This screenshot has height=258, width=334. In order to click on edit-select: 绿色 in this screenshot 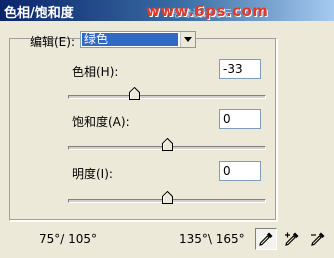, I will do `click(138, 39)`.